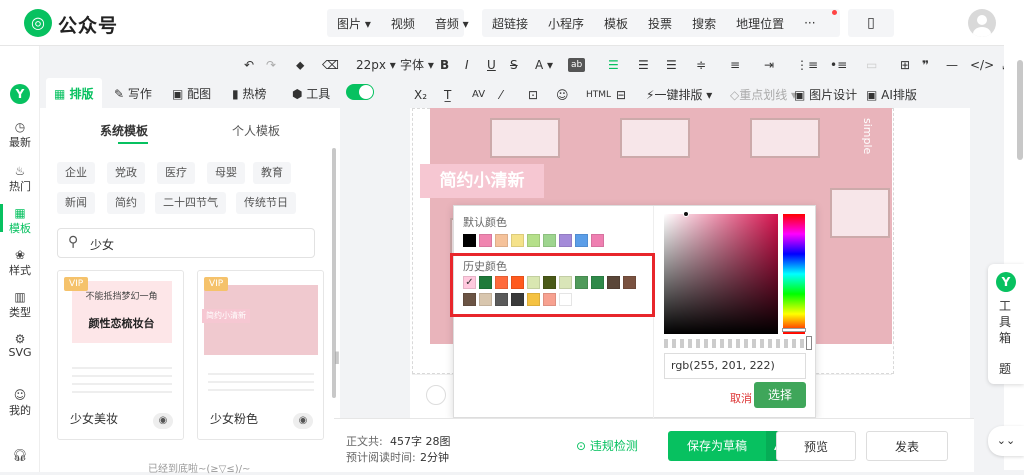 This screenshot has height=475, width=1024. I want to click on mini-program-menu: 小程序, so click(566, 23).